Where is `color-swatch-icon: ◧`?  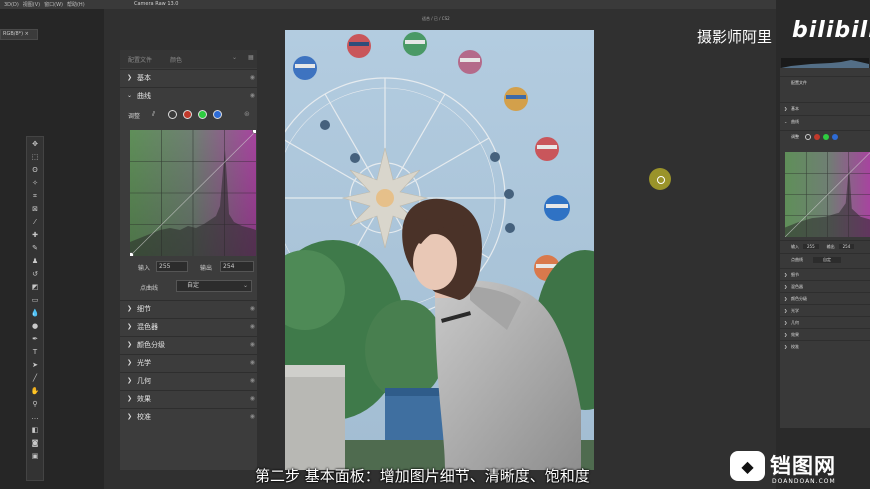
color-swatch-icon: ◧ is located at coordinates (35, 430).